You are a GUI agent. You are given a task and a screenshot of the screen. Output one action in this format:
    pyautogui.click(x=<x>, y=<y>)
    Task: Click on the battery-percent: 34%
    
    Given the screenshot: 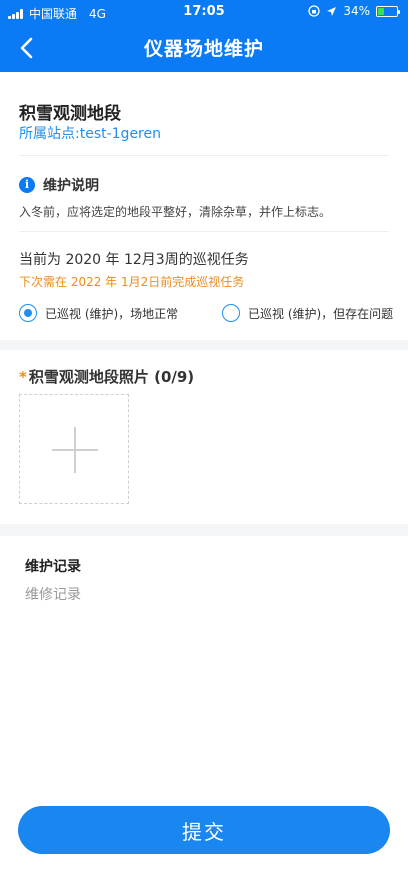 What is the action you would take?
    pyautogui.click(x=356, y=11)
    